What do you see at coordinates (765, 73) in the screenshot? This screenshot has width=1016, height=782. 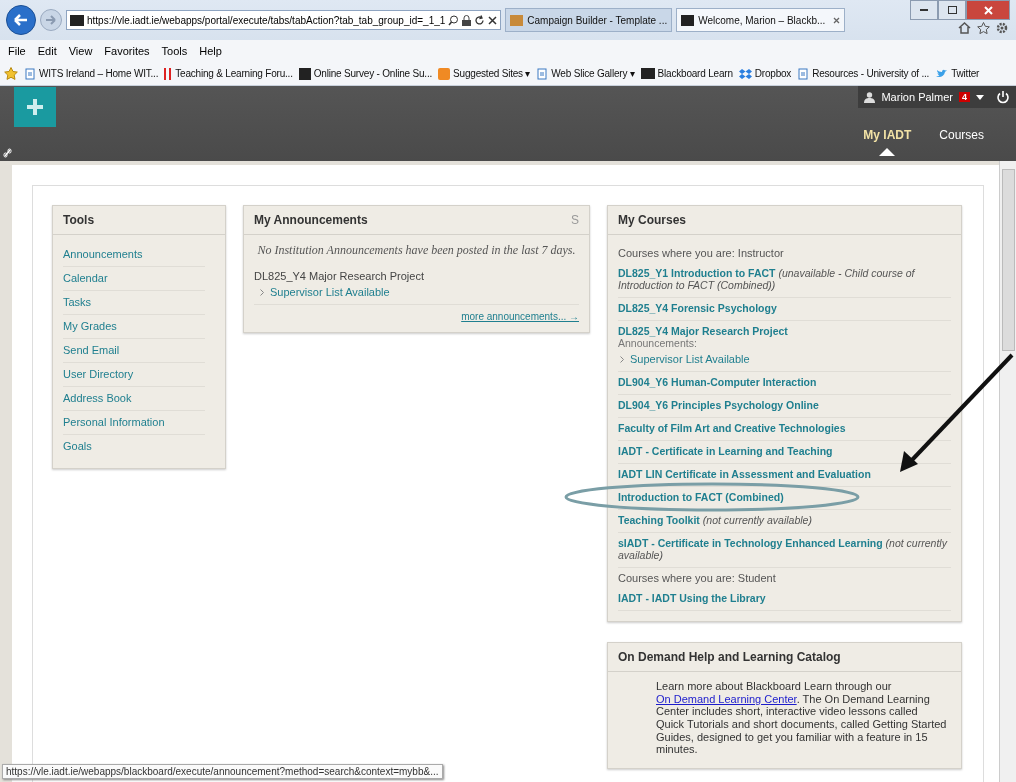 I see `favorite-link: Dropbox` at bounding box center [765, 73].